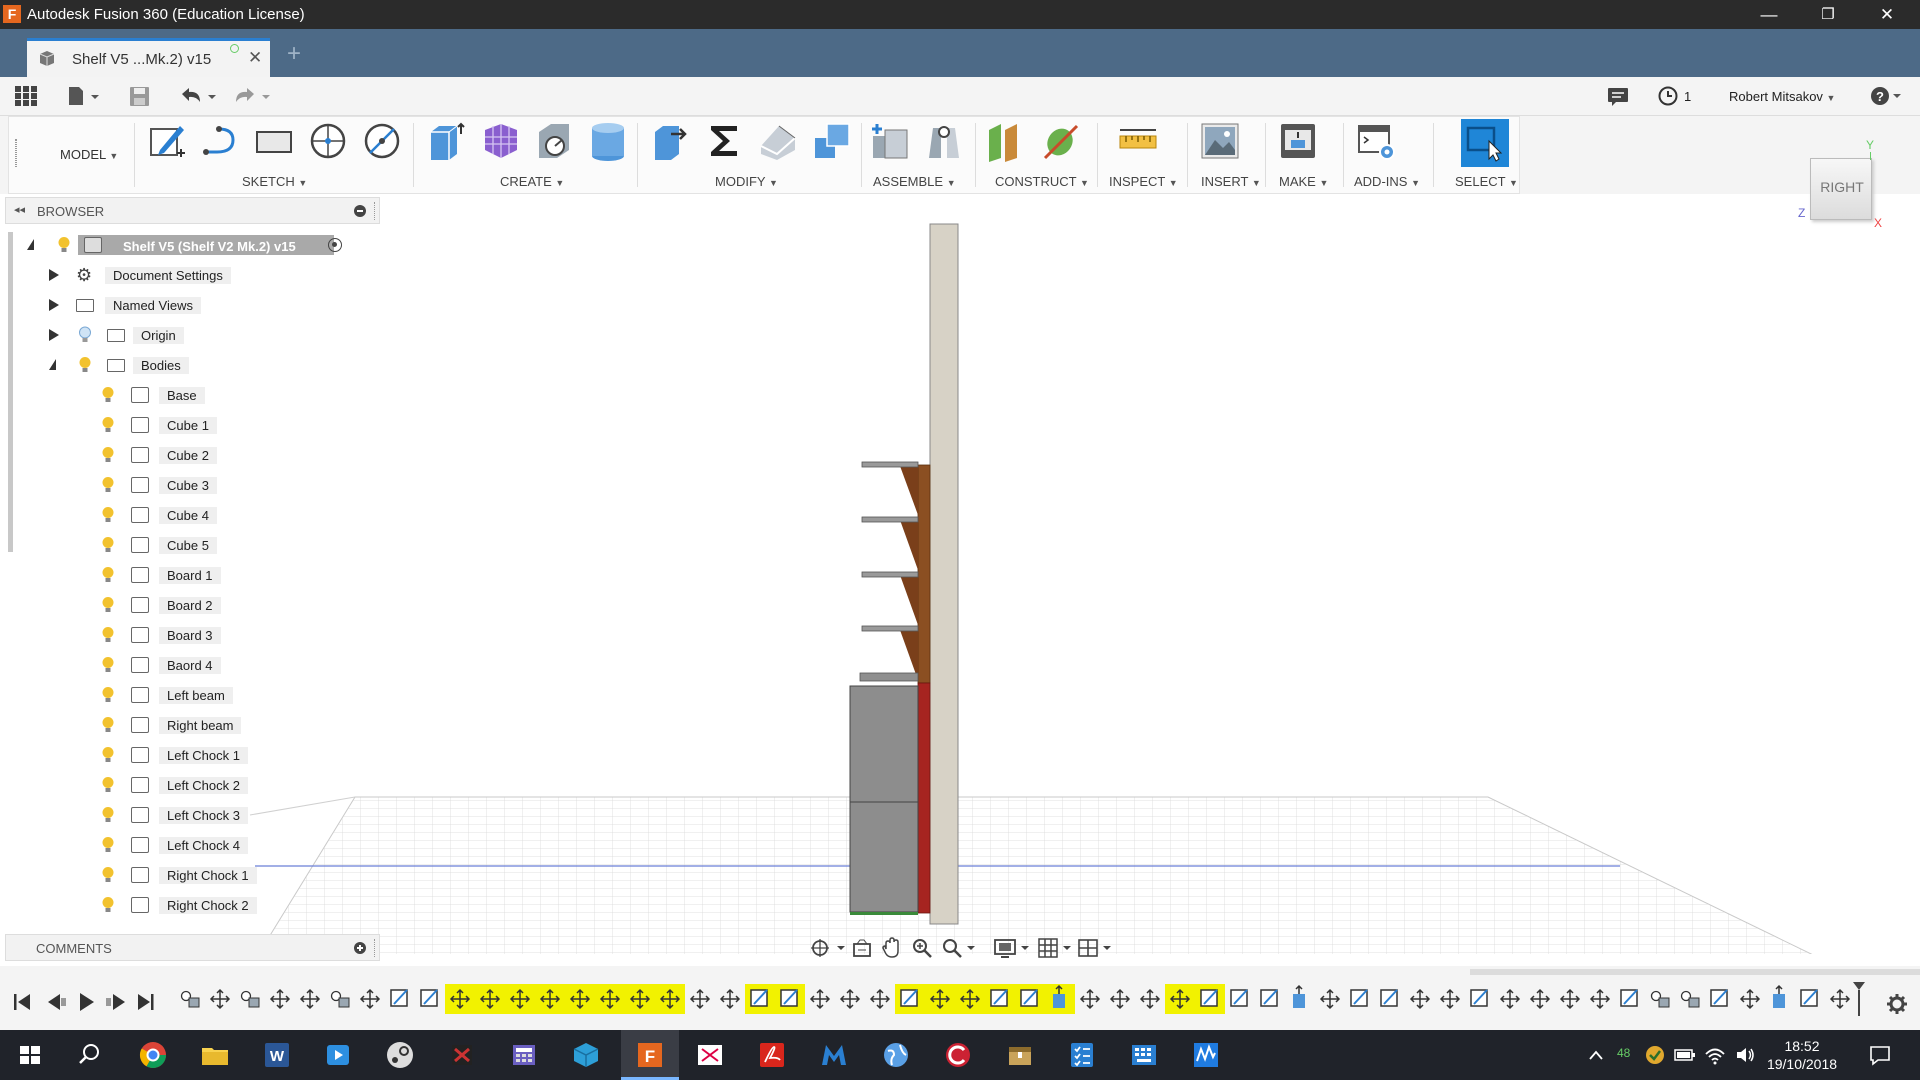  What do you see at coordinates (1095, 948) in the screenshot?
I see `viewports-icon` at bounding box center [1095, 948].